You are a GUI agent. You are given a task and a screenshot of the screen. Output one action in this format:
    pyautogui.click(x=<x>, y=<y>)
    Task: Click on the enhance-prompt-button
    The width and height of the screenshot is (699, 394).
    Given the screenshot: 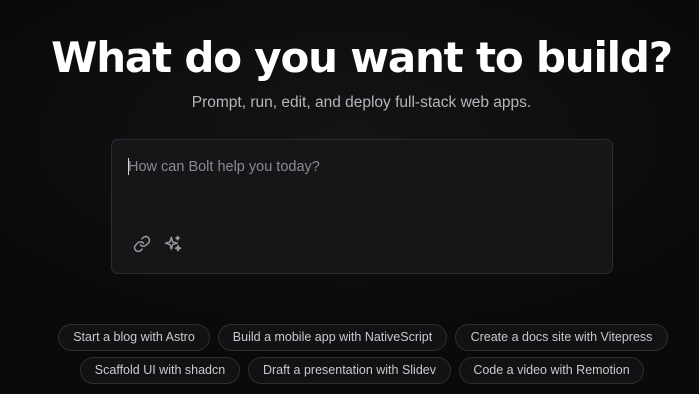 What is the action you would take?
    pyautogui.click(x=173, y=244)
    